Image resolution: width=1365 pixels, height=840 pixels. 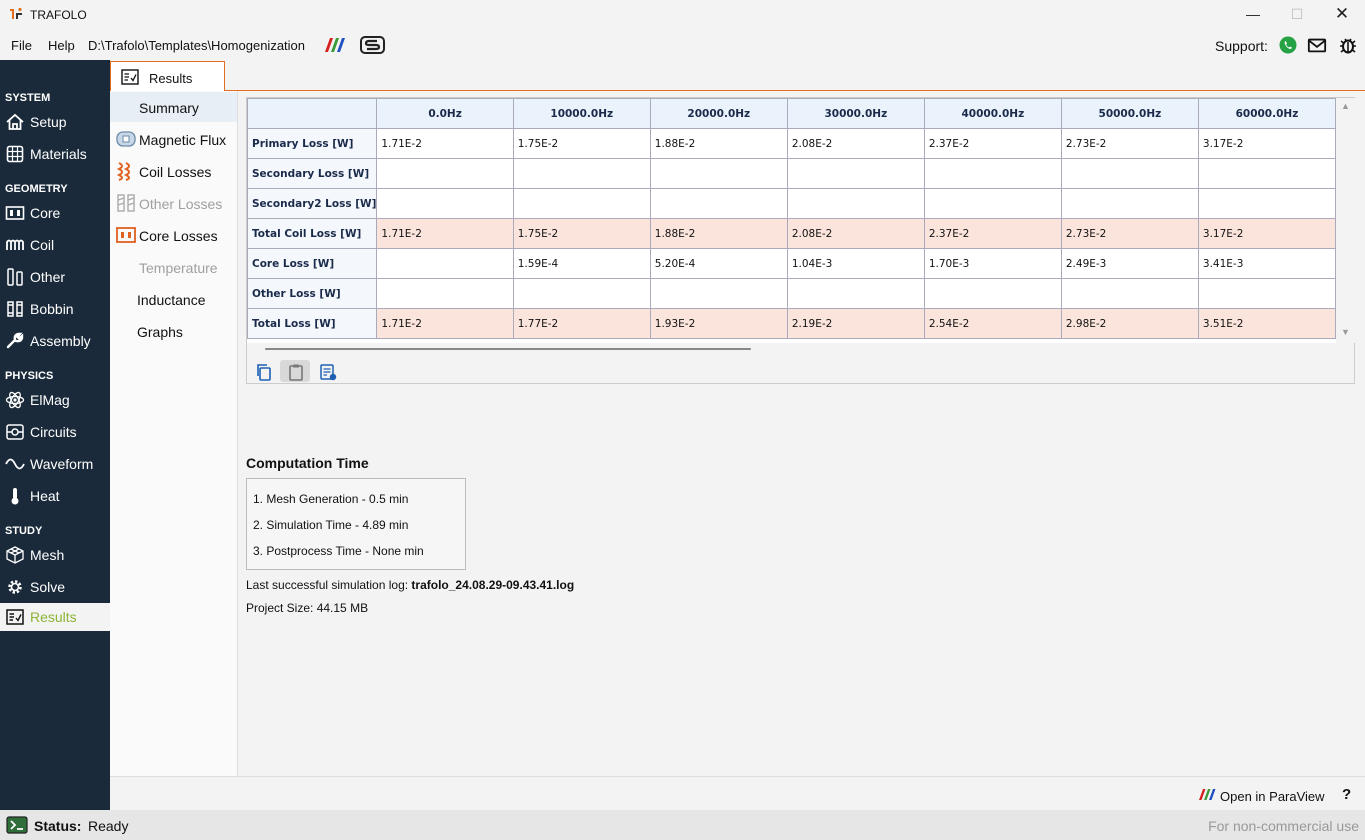 I want to click on help-button: ?, so click(x=1346, y=794).